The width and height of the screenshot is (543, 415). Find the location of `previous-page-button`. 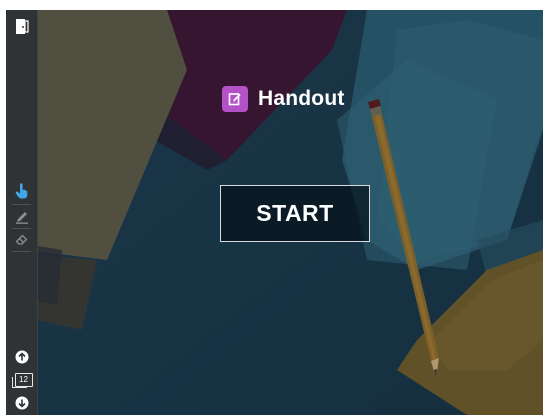

previous-page-button is located at coordinates (21, 357).